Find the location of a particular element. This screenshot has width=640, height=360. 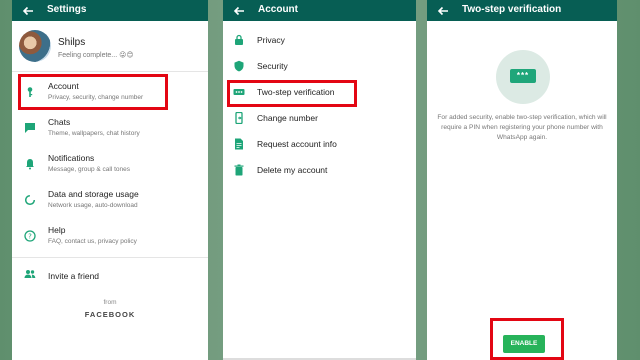

account-item-request-info: Request account info is located at coordinates (319, 144).